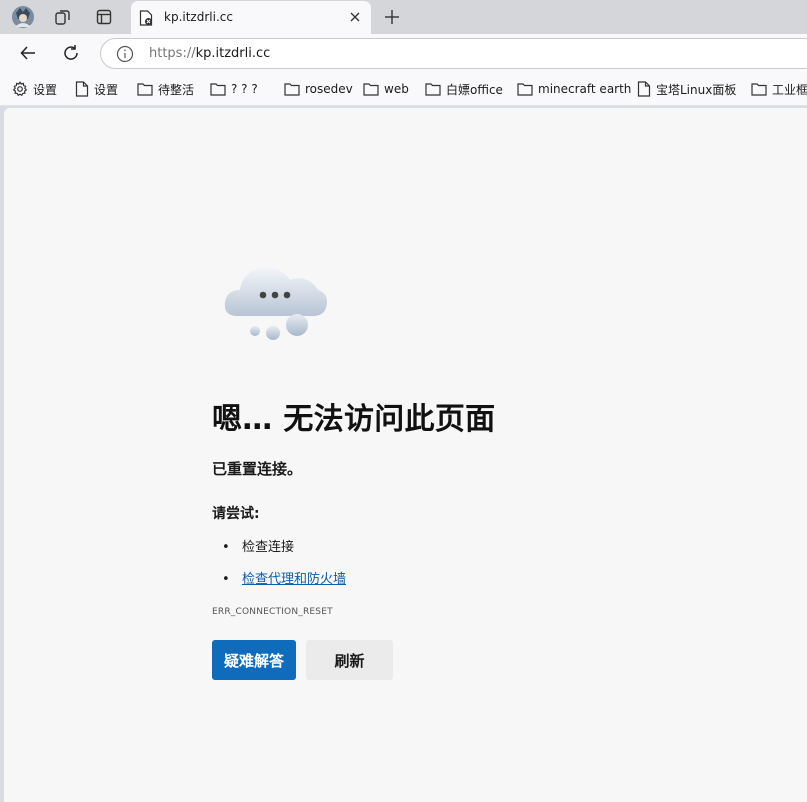 Image resolution: width=807 pixels, height=802 pixels. Describe the element at coordinates (474, 89) in the screenshot. I see `bookmark-label: 白嫖office` at that location.